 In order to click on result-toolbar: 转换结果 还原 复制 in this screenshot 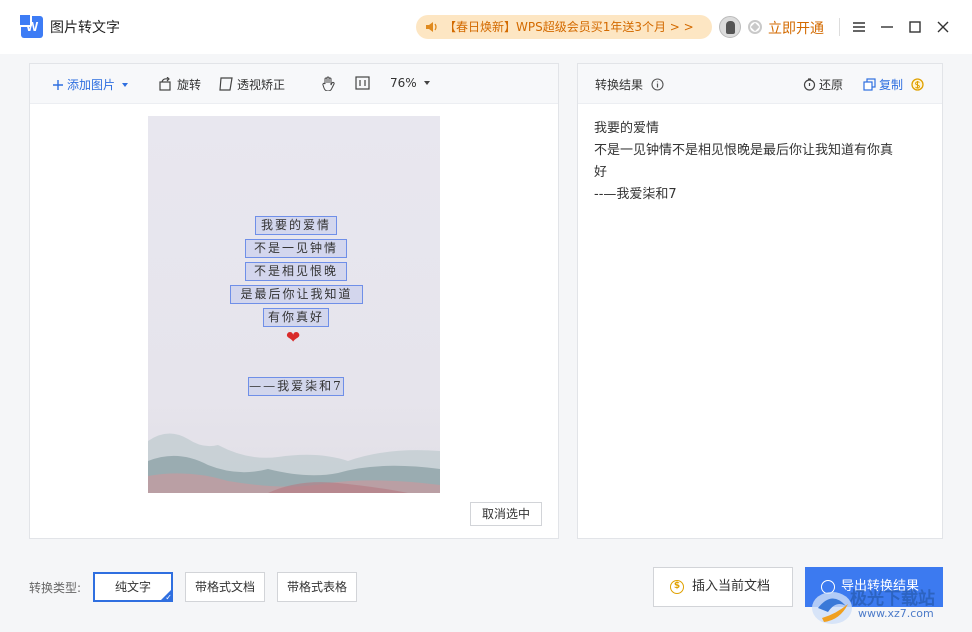, I will do `click(760, 84)`.